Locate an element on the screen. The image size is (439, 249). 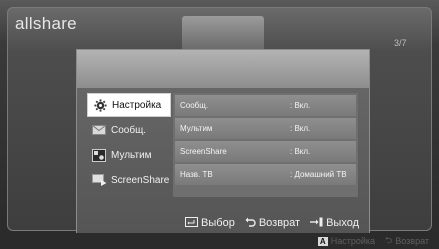
setting-row-tv-name: Назв. ТВ : Домашний ТВ is located at coordinates (265, 174).